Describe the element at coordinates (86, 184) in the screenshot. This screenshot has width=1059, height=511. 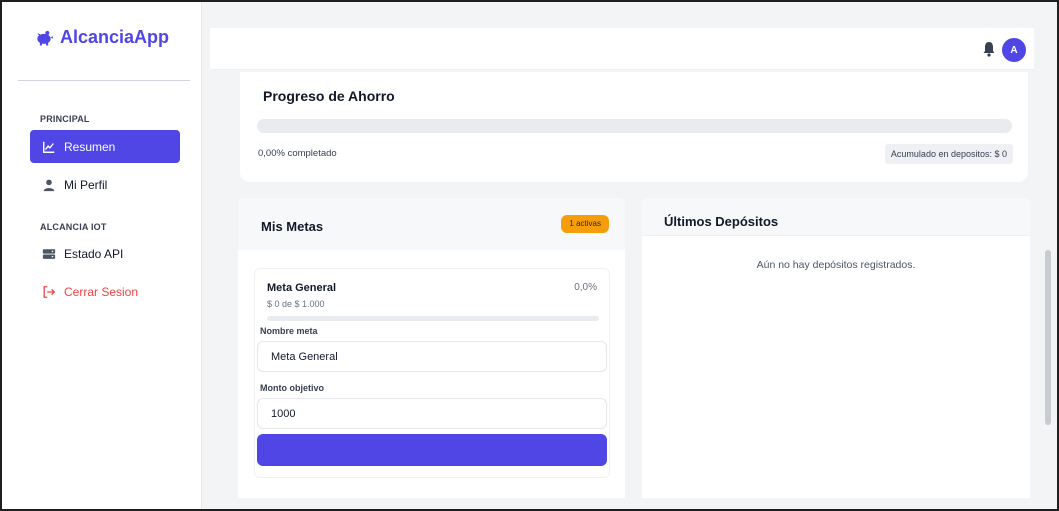
I see `sidebar-item-label: Mi Perfil` at that location.